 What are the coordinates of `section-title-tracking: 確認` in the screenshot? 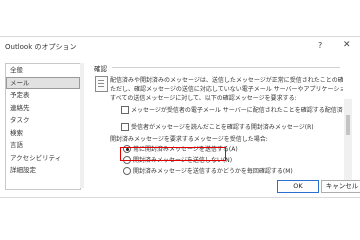 It's located at (100, 69).